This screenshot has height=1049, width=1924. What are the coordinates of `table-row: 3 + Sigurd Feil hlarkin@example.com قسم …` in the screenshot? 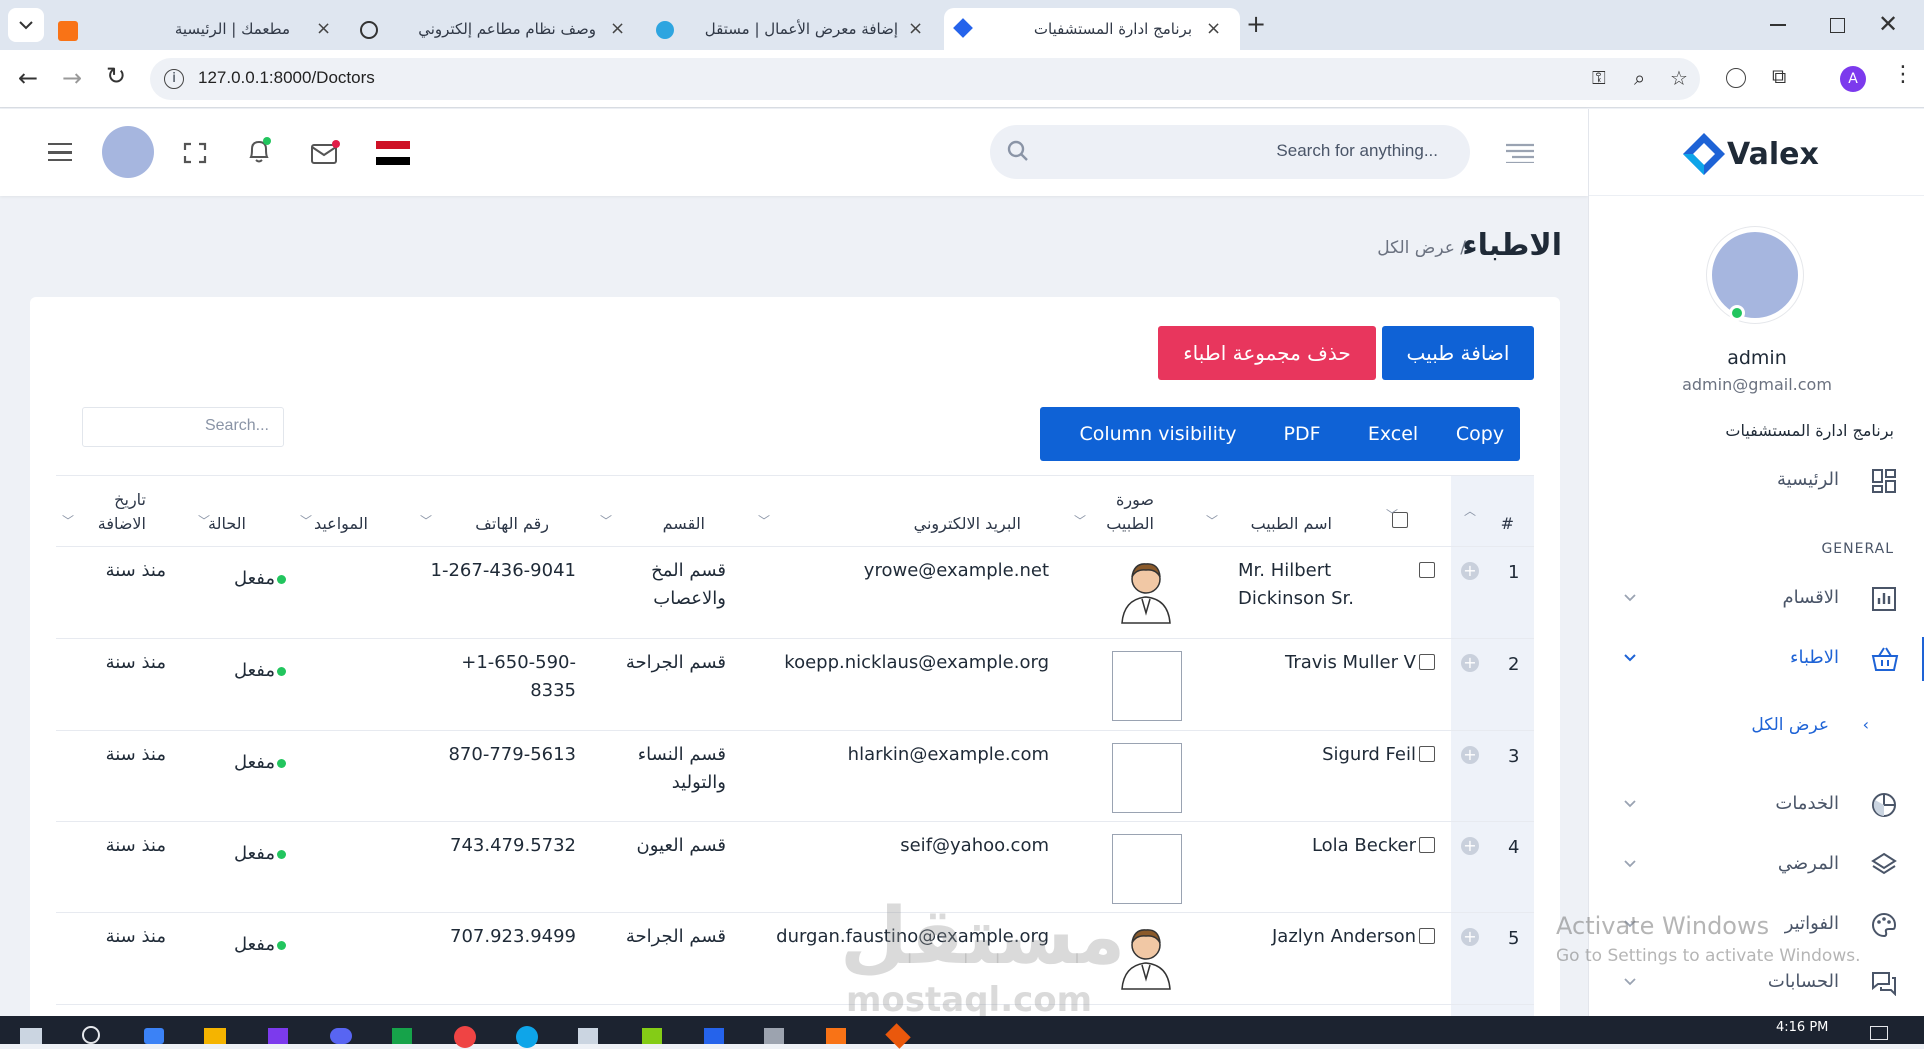 It's located at (795, 776).